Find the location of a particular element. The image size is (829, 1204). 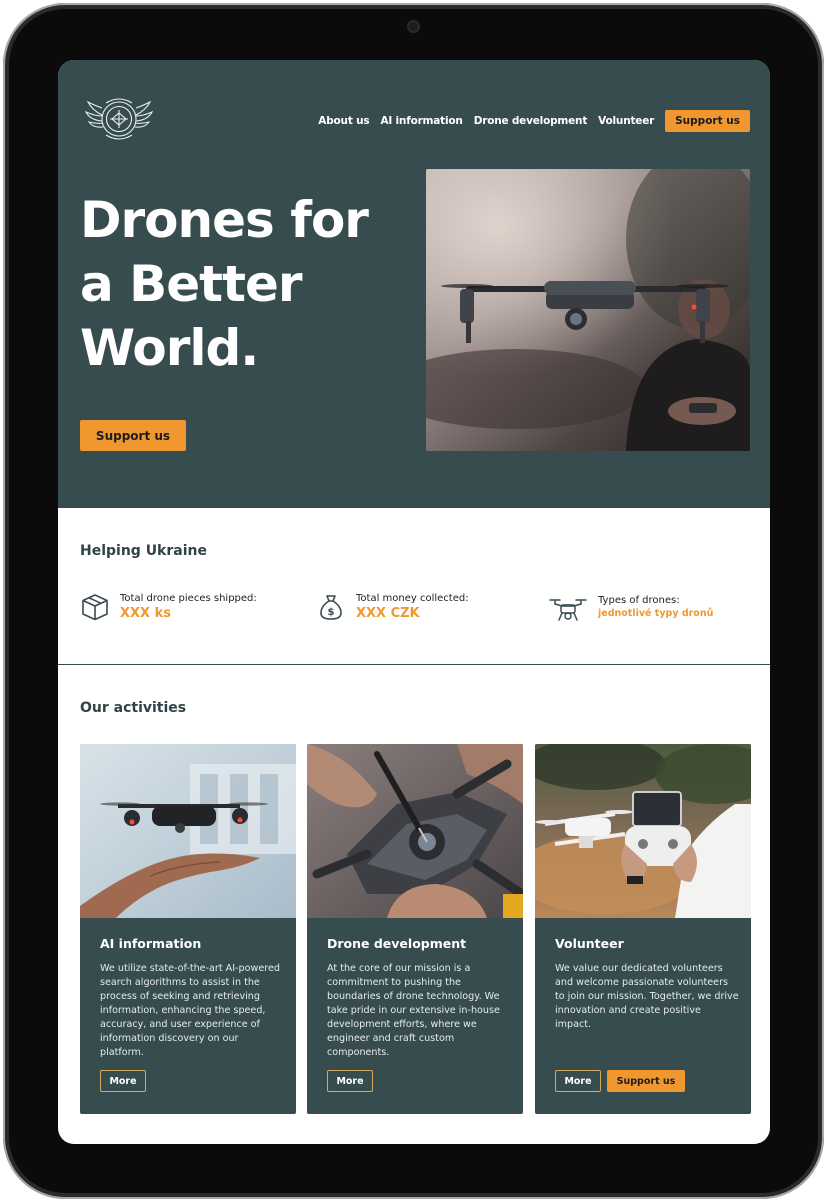

logo-emblem-icon is located at coordinates (119, 119).